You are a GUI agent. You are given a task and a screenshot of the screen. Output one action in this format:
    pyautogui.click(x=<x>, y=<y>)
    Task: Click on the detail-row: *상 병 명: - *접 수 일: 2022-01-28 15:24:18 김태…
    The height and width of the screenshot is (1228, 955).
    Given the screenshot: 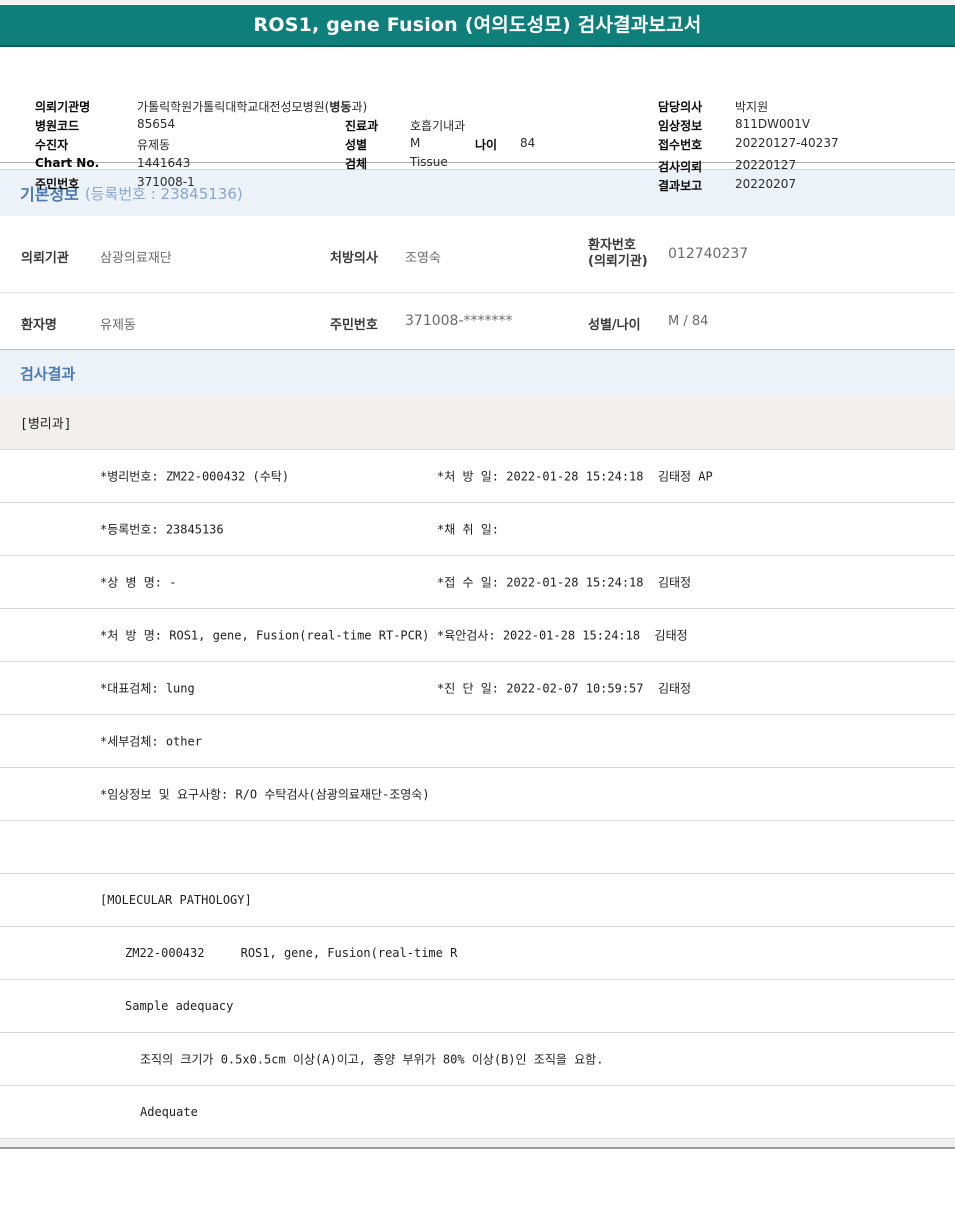 What is the action you would take?
    pyautogui.click(x=477, y=582)
    